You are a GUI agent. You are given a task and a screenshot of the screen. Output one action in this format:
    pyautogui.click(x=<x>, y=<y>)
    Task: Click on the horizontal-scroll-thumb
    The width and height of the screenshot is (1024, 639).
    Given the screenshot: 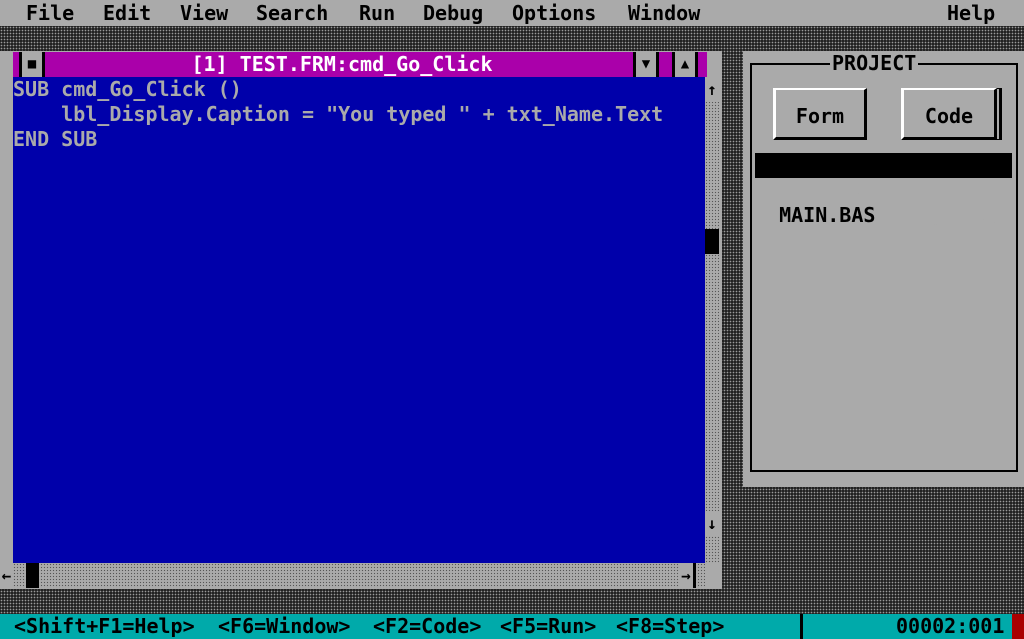 What is the action you would take?
    pyautogui.click(x=32, y=575)
    